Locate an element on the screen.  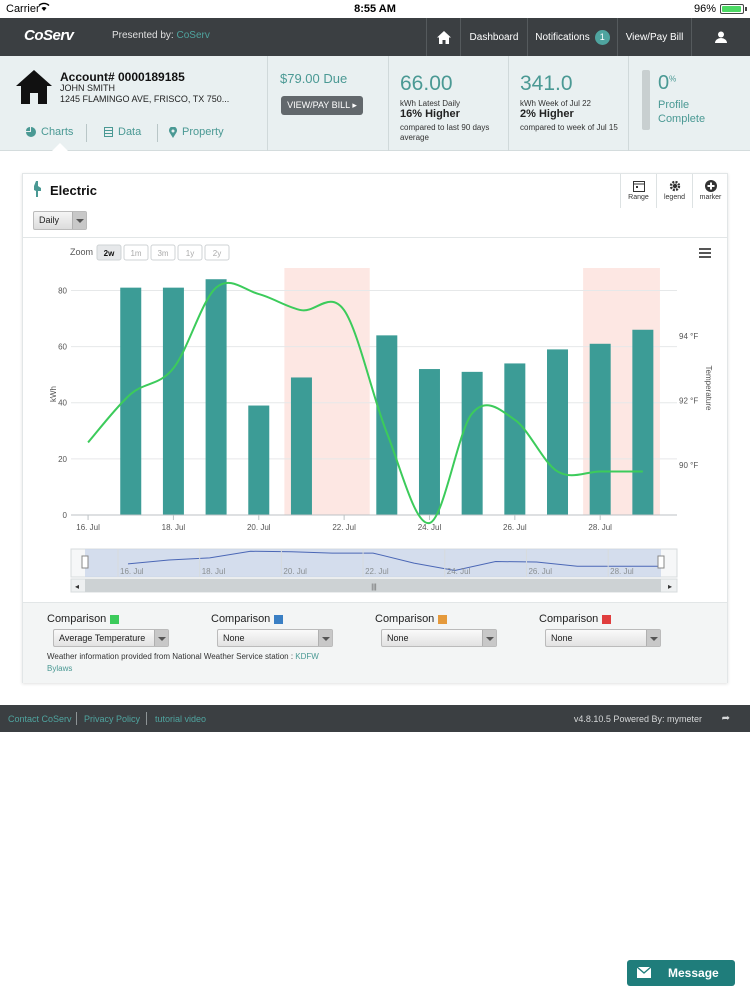
tab-charts: Charts is located at coordinates (49, 132).